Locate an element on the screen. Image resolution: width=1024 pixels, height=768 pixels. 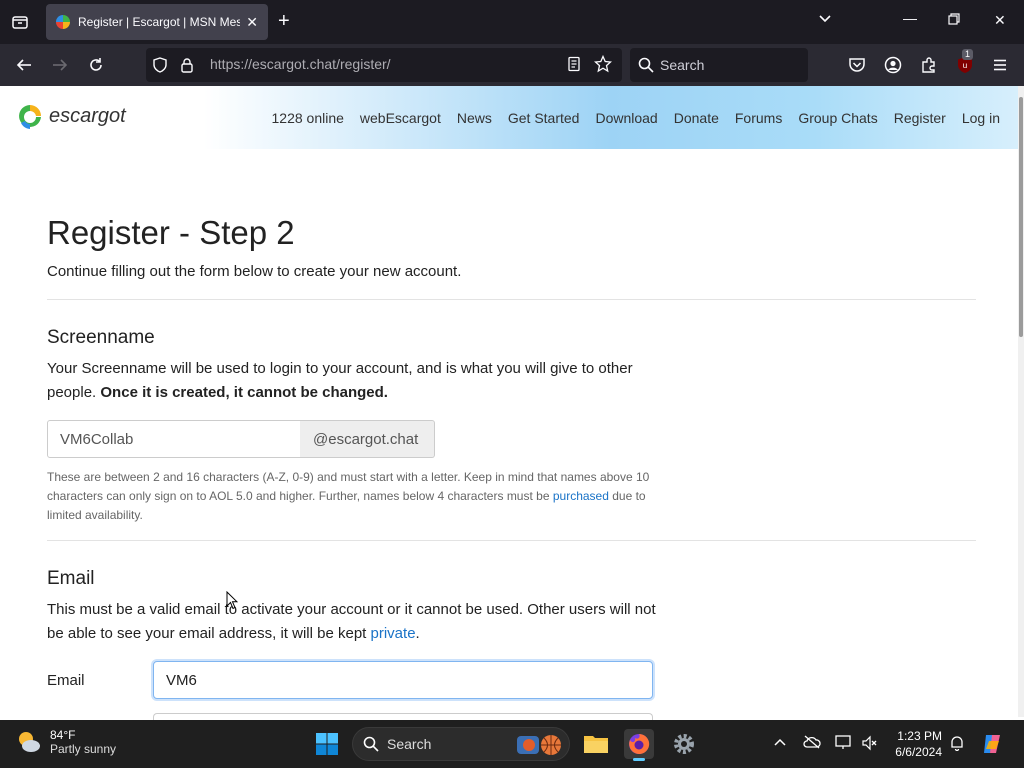
lock-icon is located at coordinates (188, 65).